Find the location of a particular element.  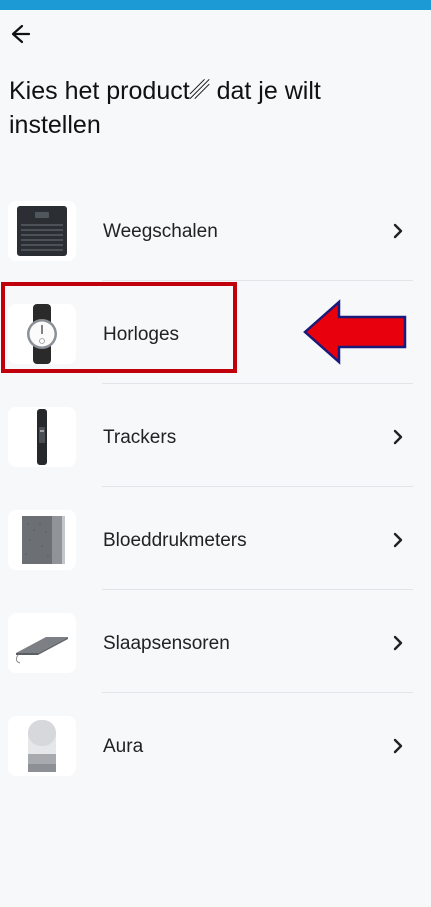

sleep-sensor-icon is located at coordinates (42, 643).